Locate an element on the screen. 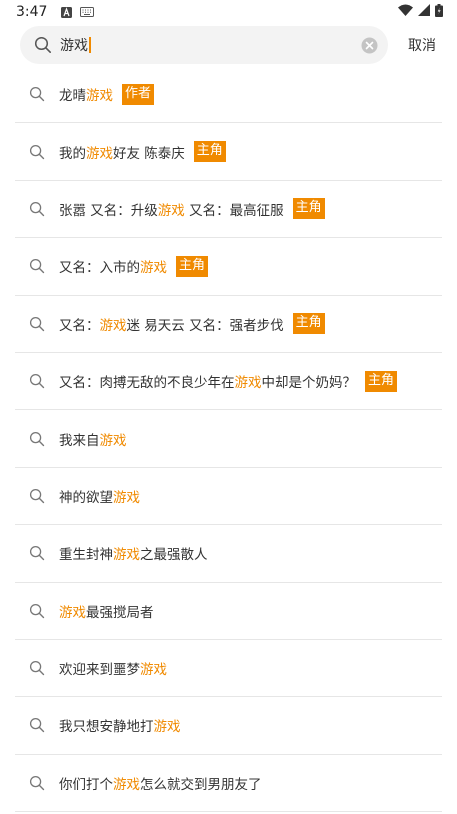 The height and width of the screenshot is (814, 457). suggestion-text-segment: 你们打个 is located at coordinates (86, 784).